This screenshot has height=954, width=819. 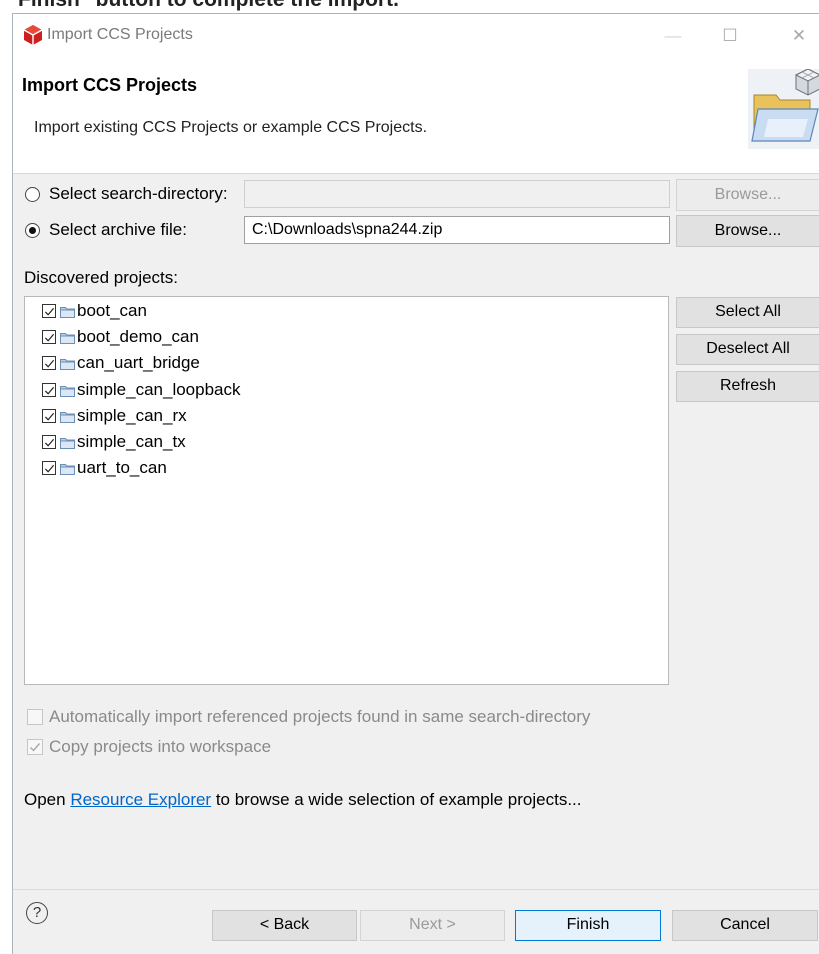 What do you see at coordinates (745, 925) in the screenshot?
I see `cancel-button: Cancel` at bounding box center [745, 925].